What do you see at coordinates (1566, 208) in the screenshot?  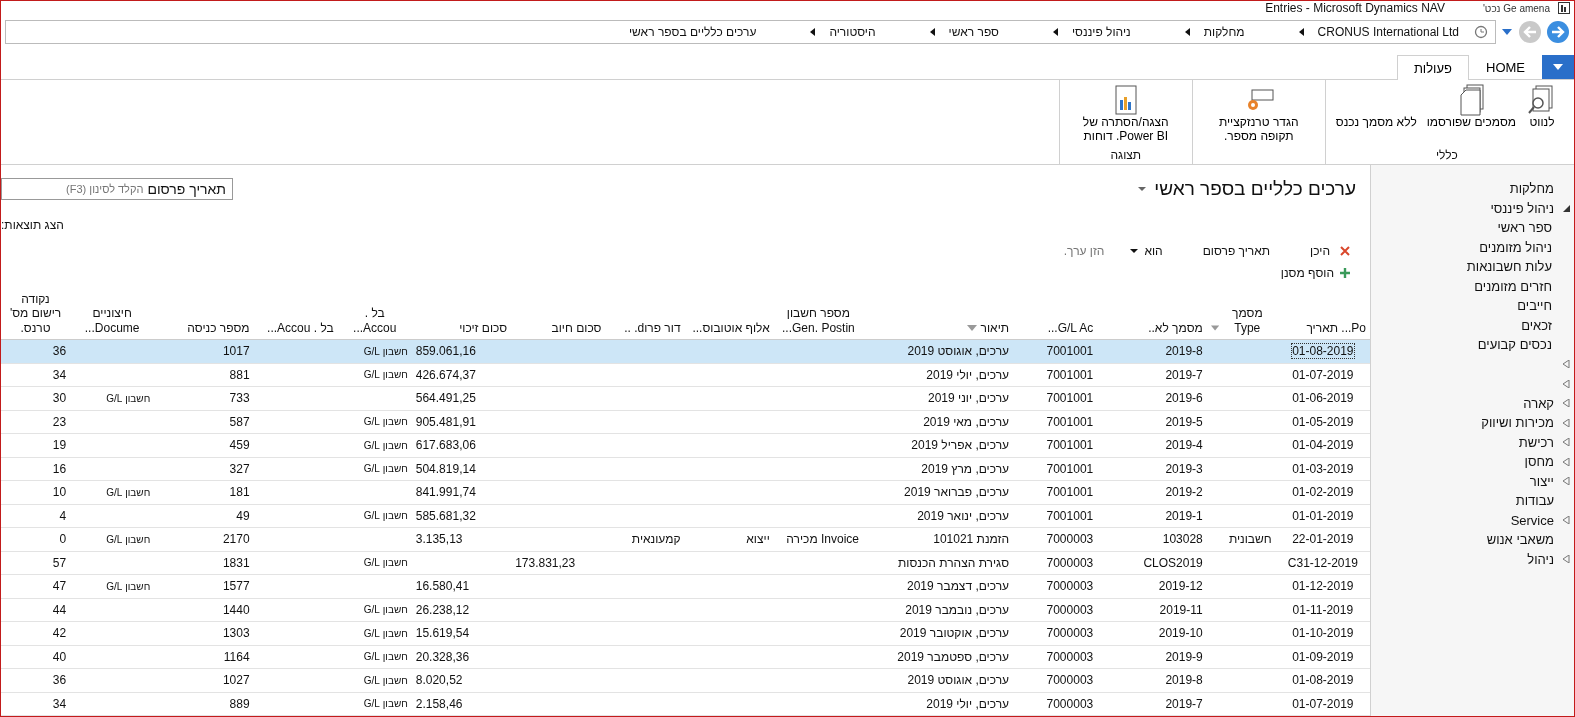 I see `expanded-arrow-icon` at bounding box center [1566, 208].